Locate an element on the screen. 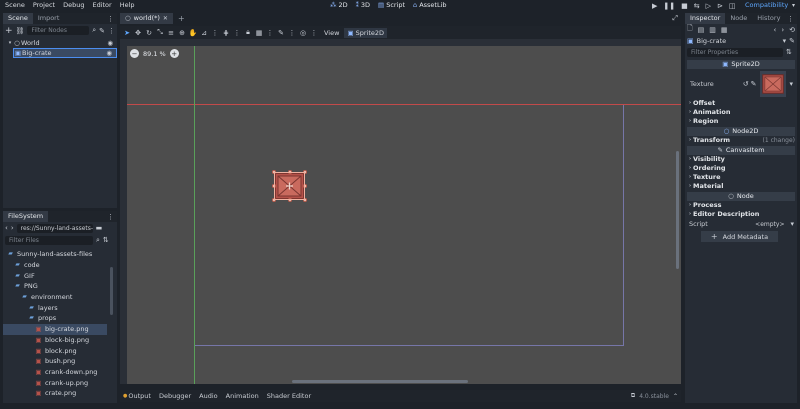  expand-panel-icon: ⌃ is located at coordinates (675, 396).